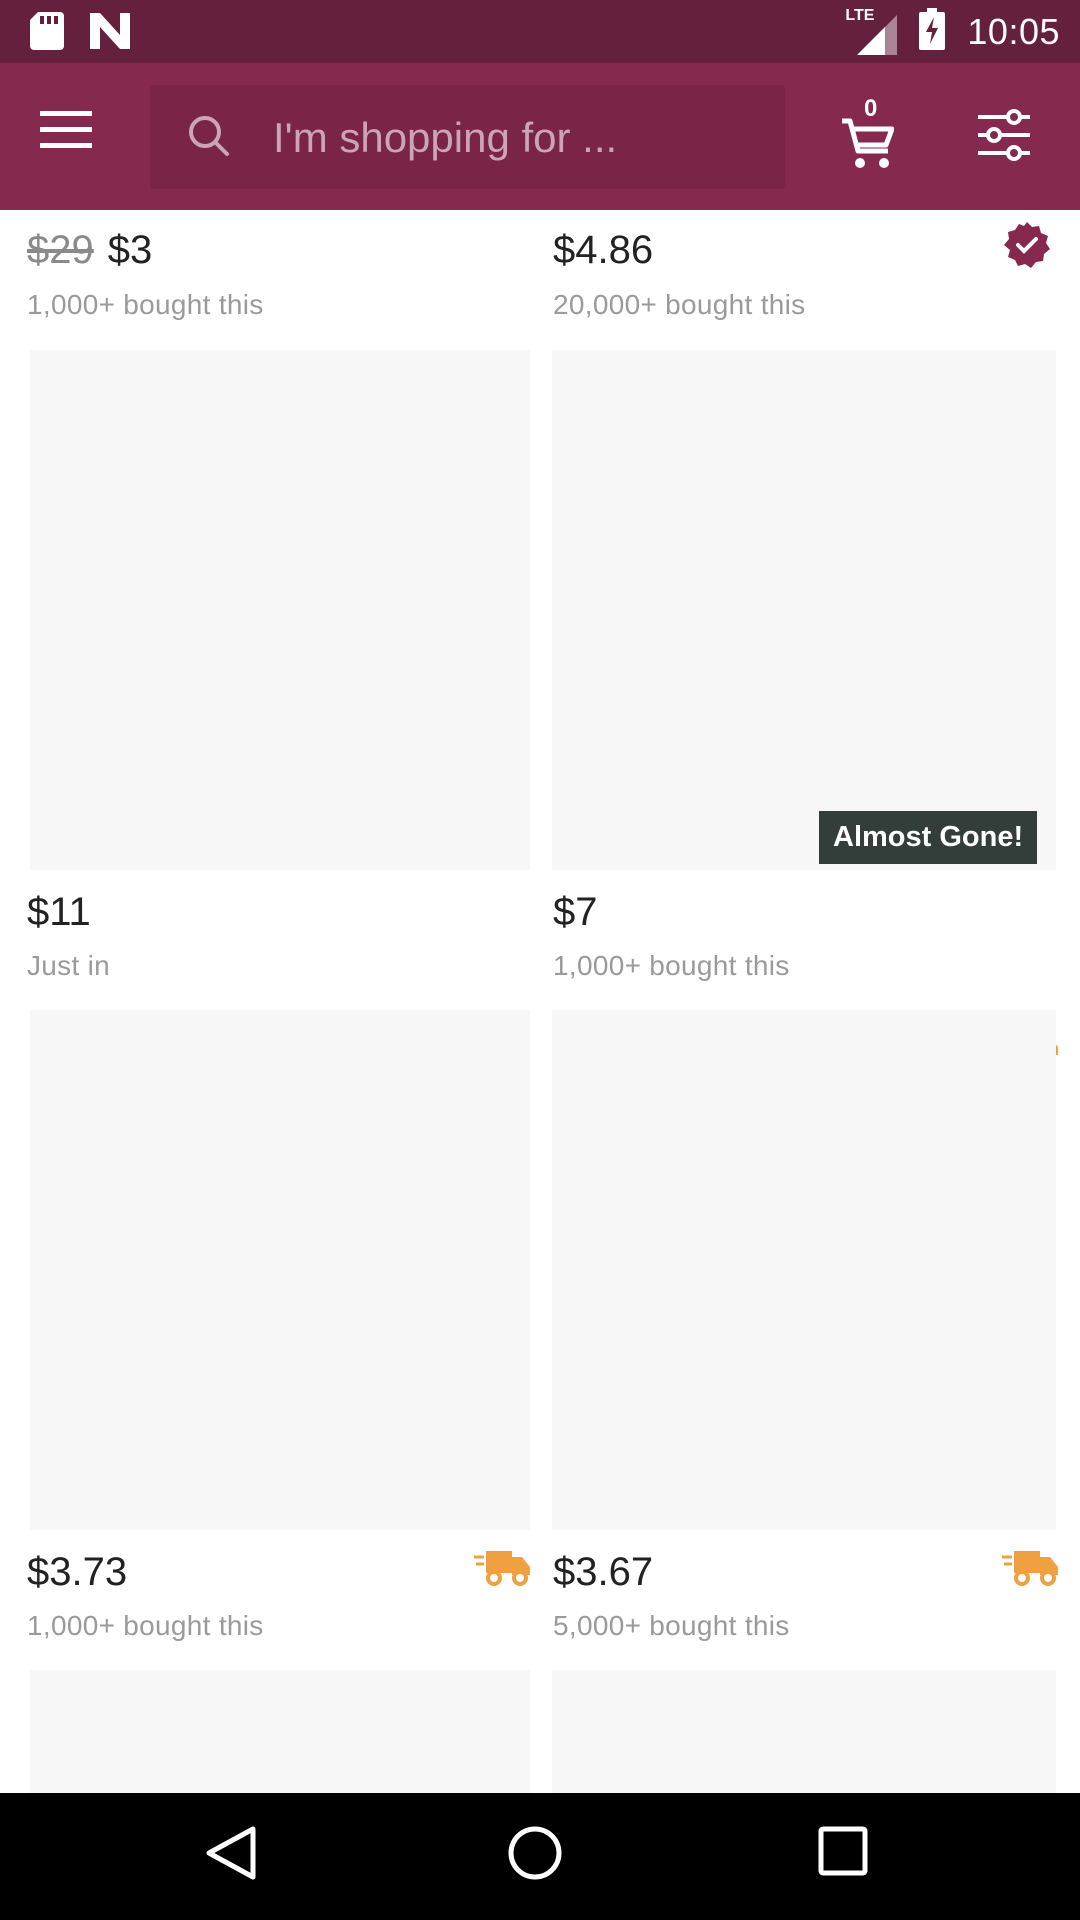  I want to click on price: $3.73, so click(77, 1572).